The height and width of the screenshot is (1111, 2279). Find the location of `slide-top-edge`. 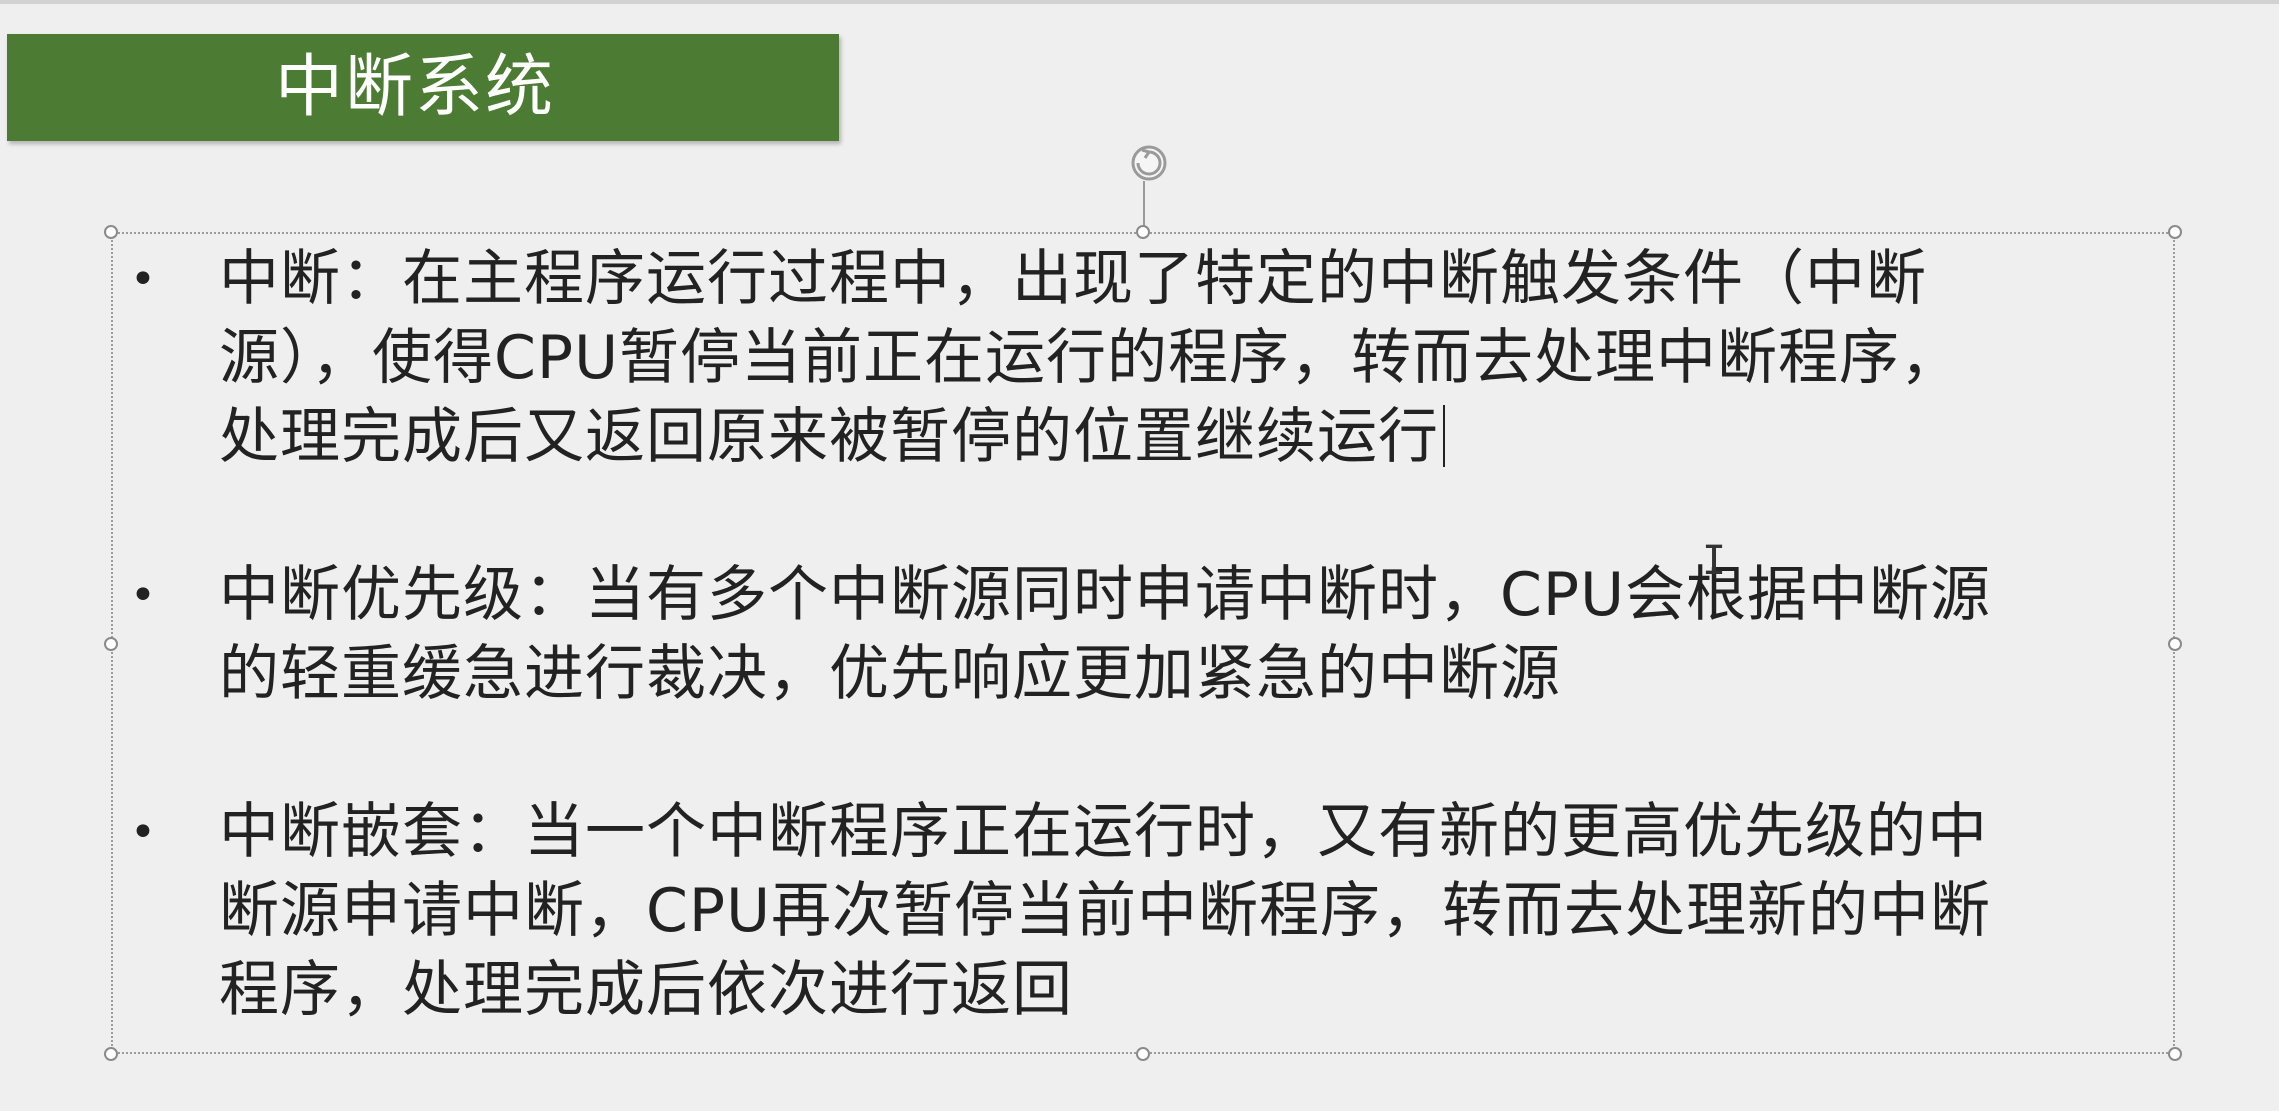

slide-top-edge is located at coordinates (1139, 2).